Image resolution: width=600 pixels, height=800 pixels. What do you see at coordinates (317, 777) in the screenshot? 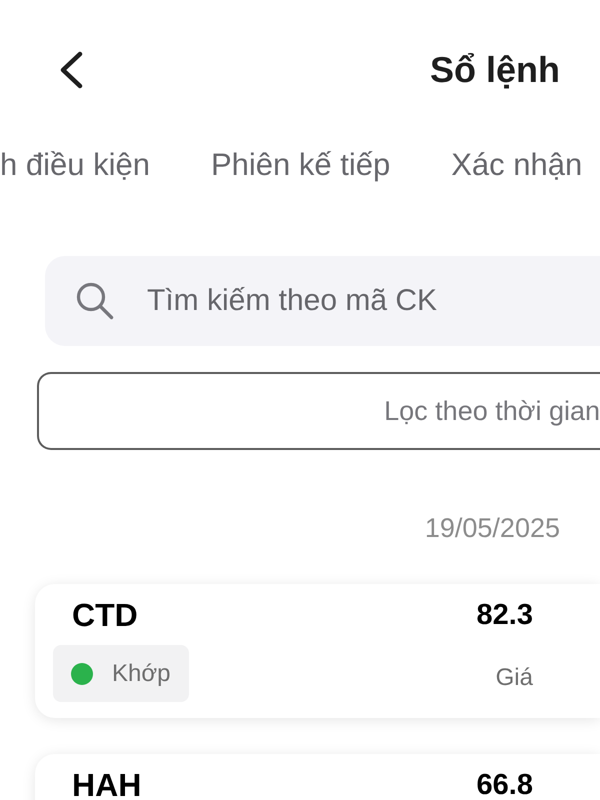
I see `order-card: HAH 66.8` at bounding box center [317, 777].